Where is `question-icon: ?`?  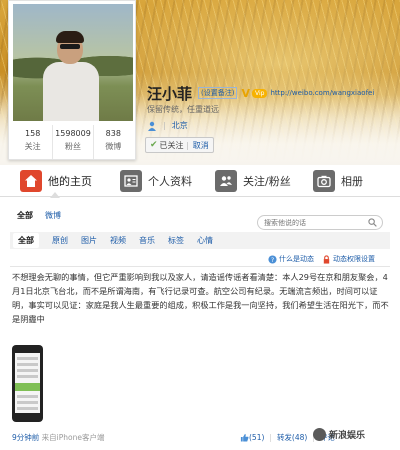 question-icon: ? is located at coordinates (272, 259).